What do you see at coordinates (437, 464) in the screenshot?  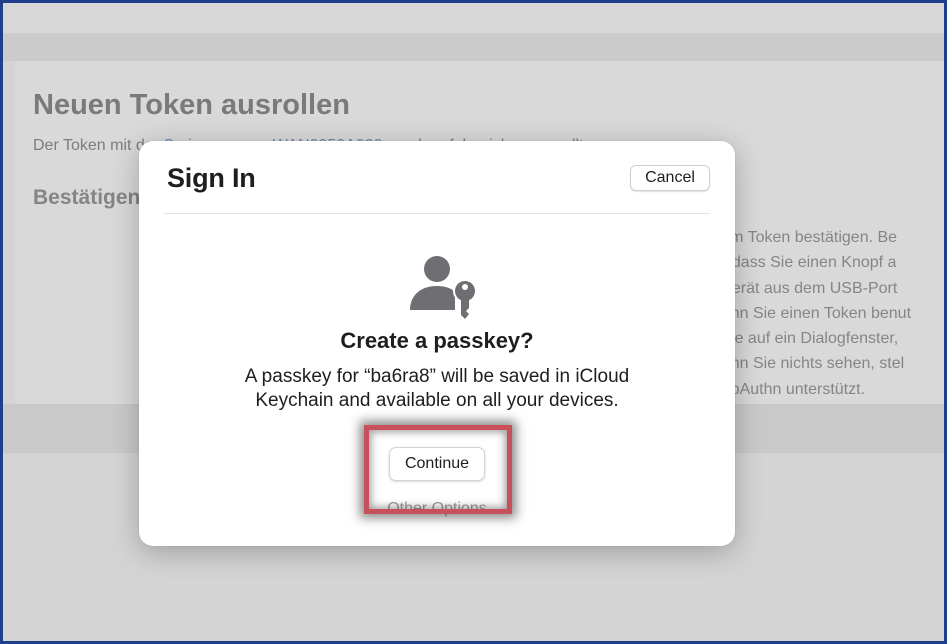 I see `continue-button: Continue` at bounding box center [437, 464].